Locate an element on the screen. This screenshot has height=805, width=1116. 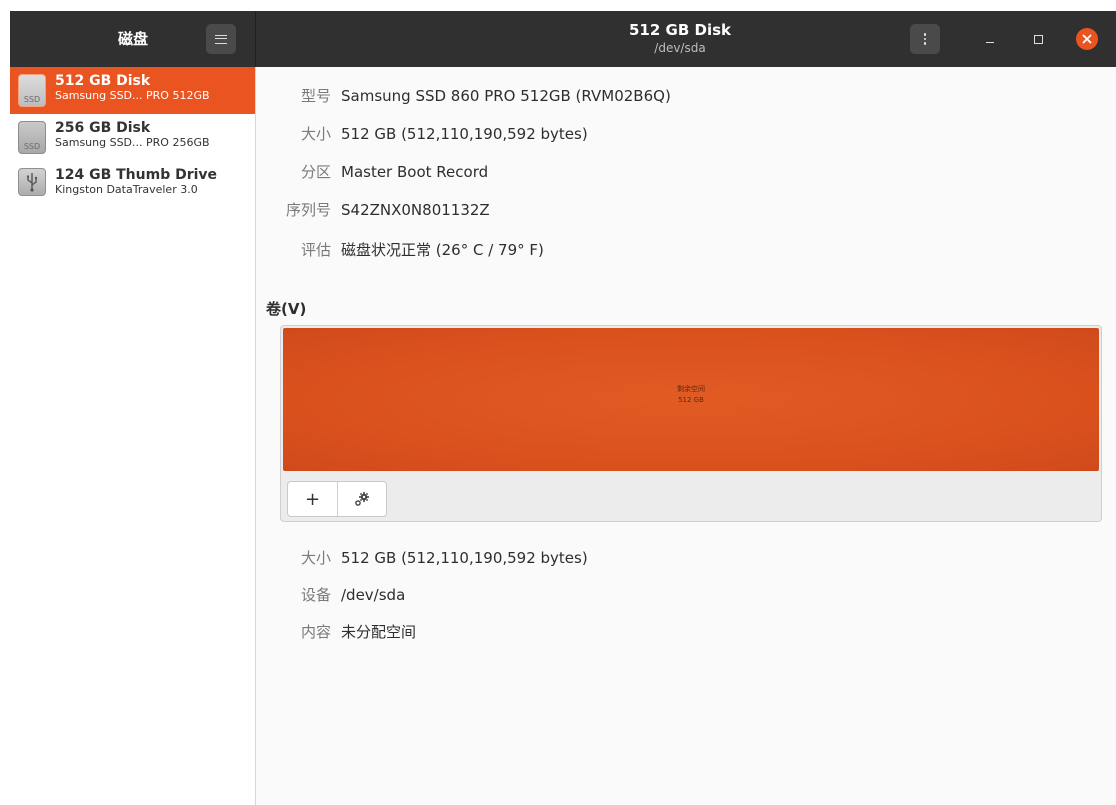
info-row-assessment: 评估 磁盘状况正常 (26° C / 79° F) is located at coordinates (686, 250).